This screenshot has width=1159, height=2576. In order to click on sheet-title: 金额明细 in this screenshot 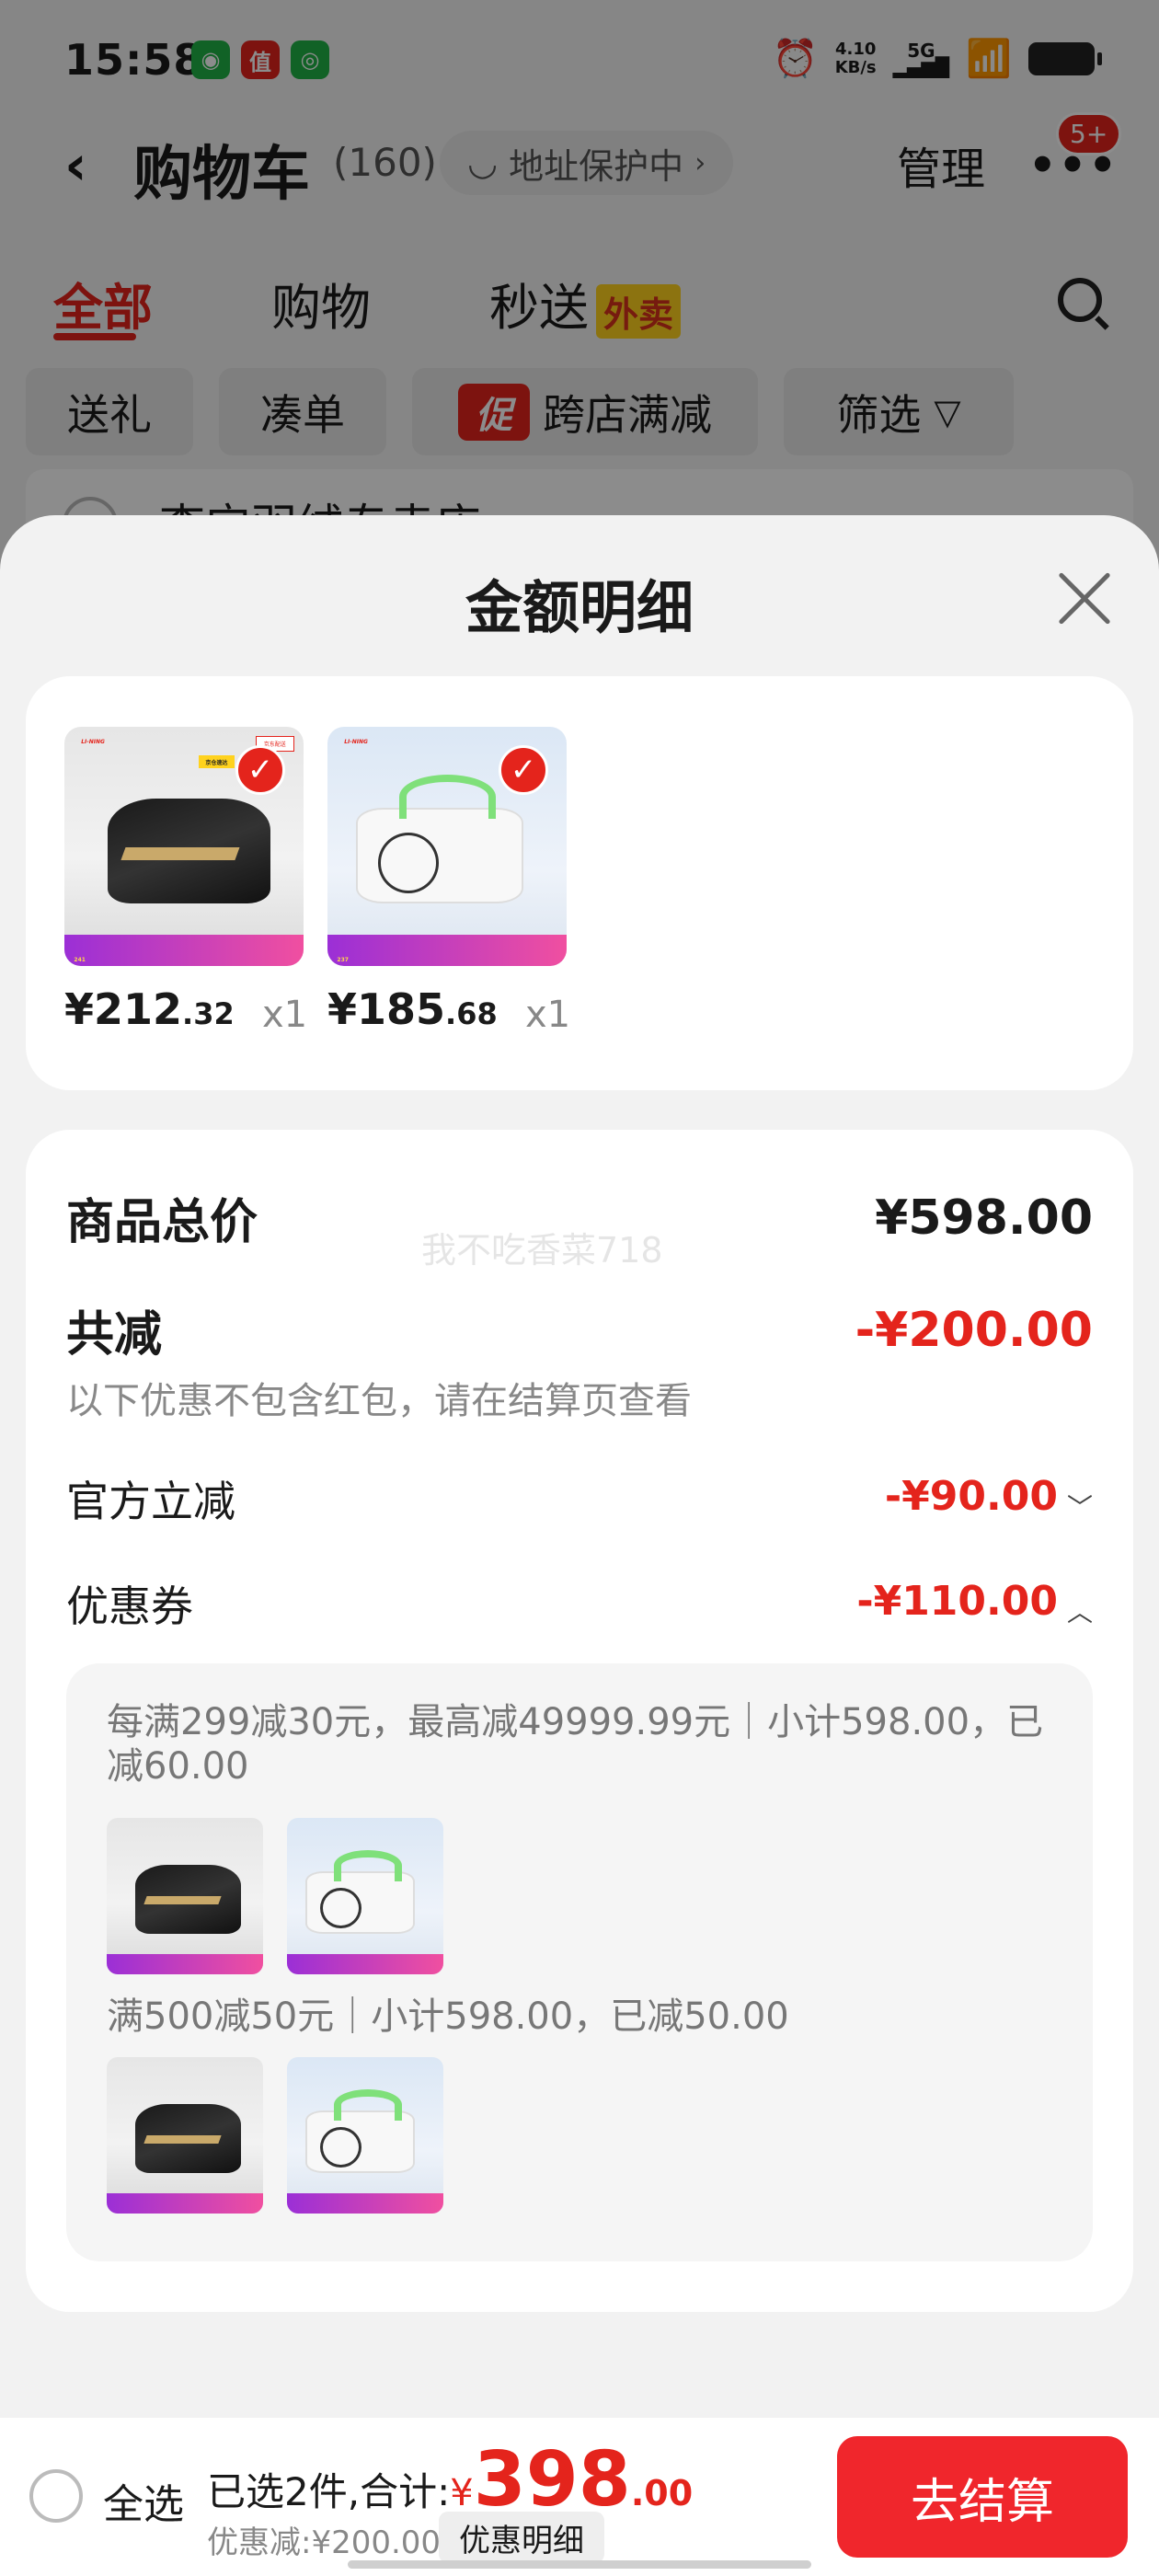, I will do `click(579, 607)`.